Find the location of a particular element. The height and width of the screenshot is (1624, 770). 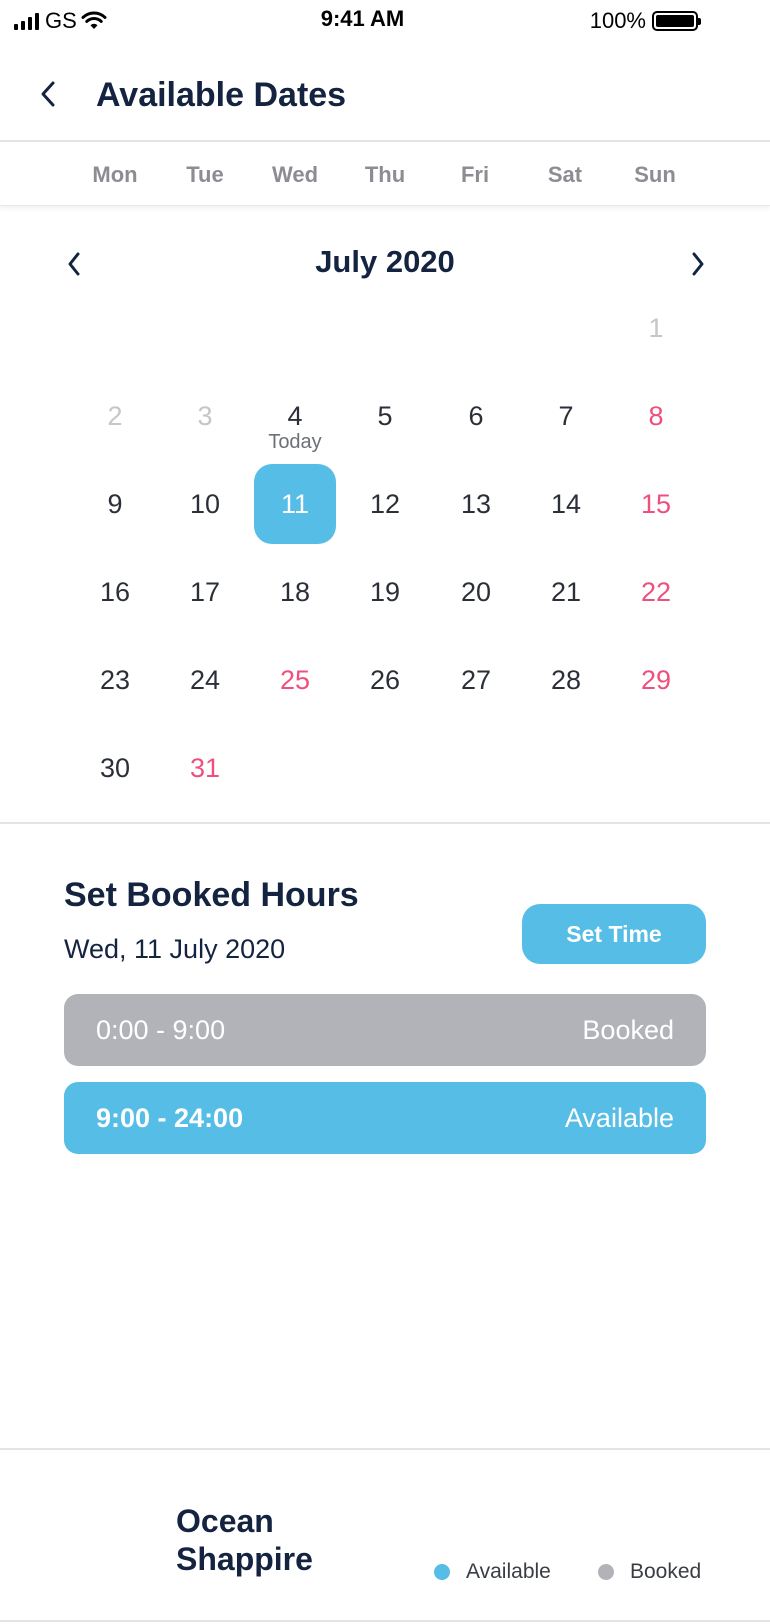

status-bar: GS 9:41 AM 100% is located at coordinates (385, 20).